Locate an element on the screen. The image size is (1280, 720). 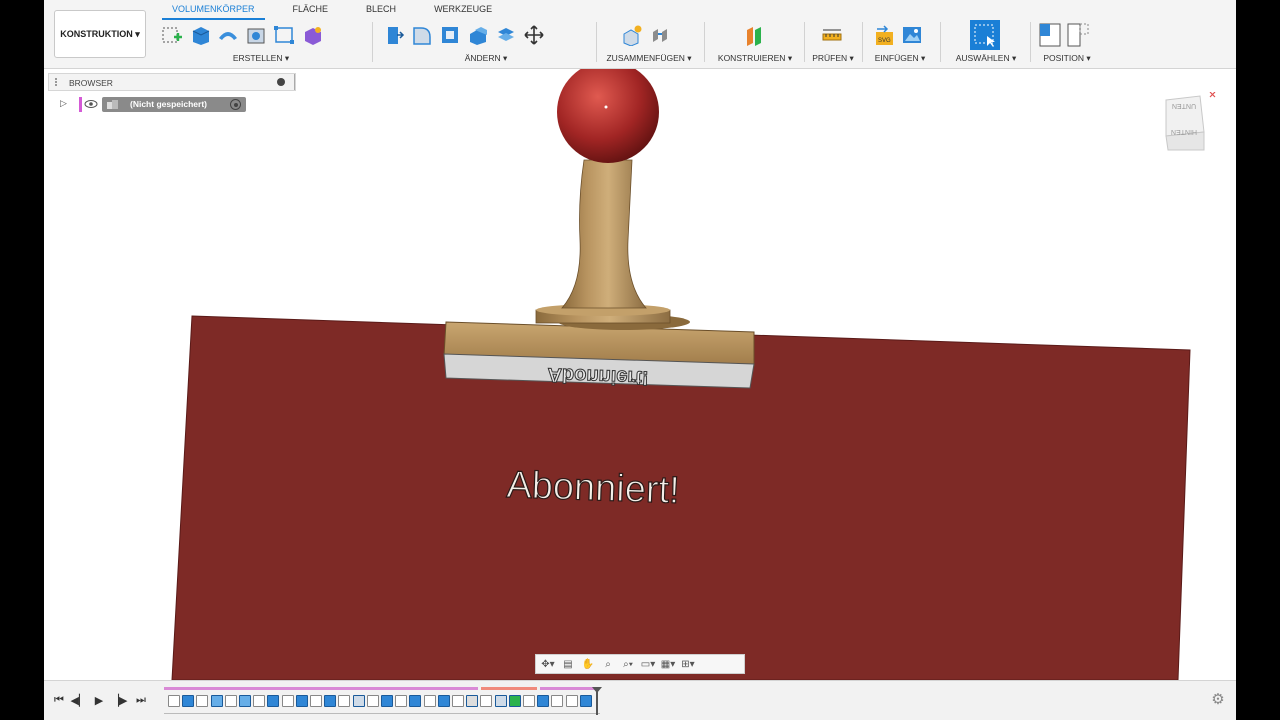
display-settings-icon: ▭▾ is located at coordinates (648, 664).